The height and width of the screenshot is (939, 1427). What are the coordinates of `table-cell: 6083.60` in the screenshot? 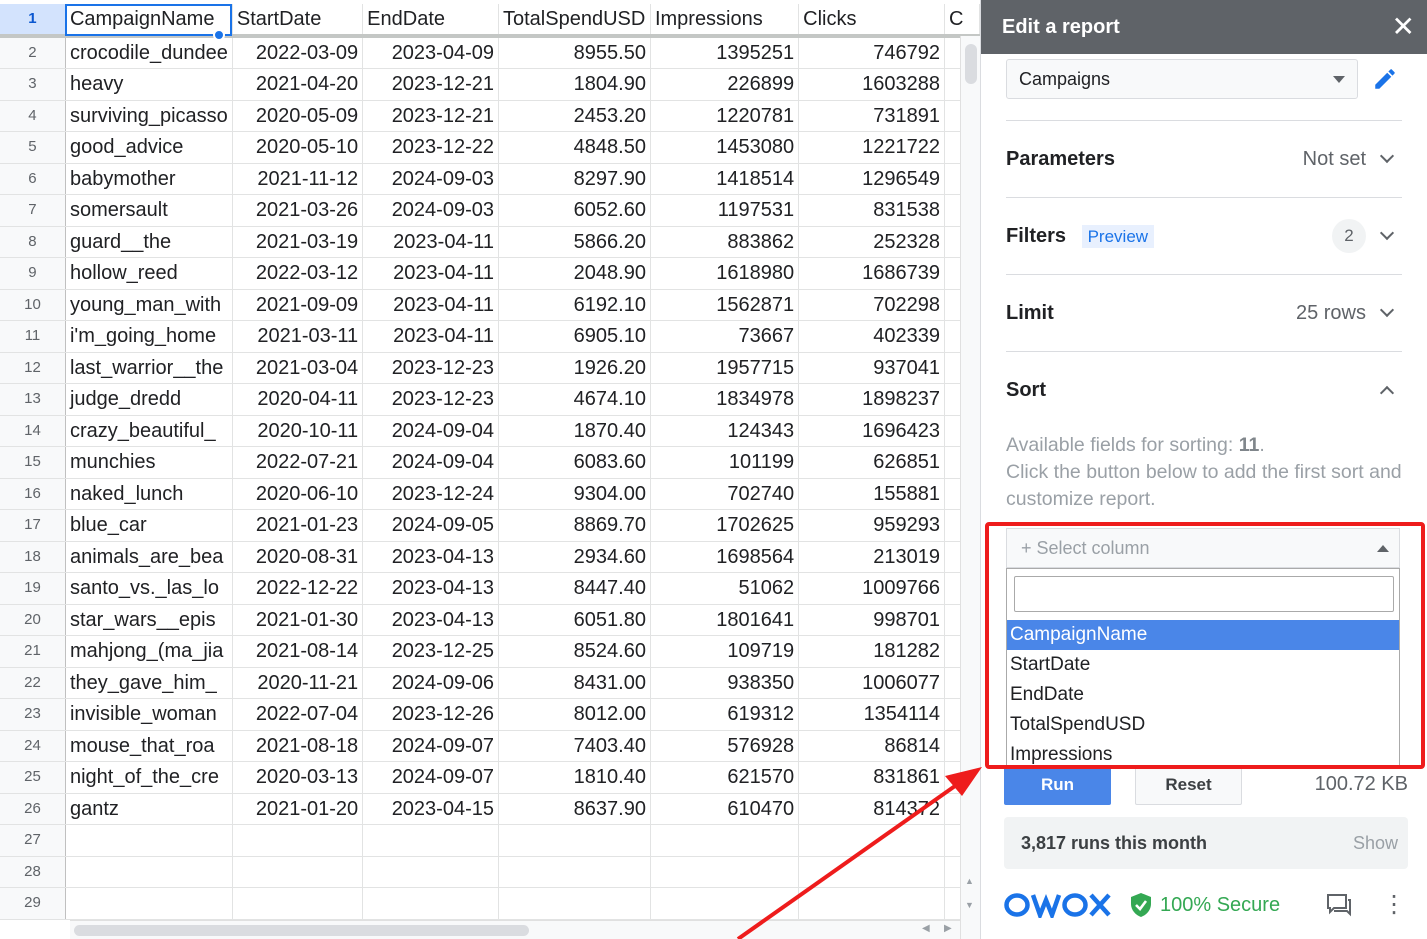 It's located at (574, 462).